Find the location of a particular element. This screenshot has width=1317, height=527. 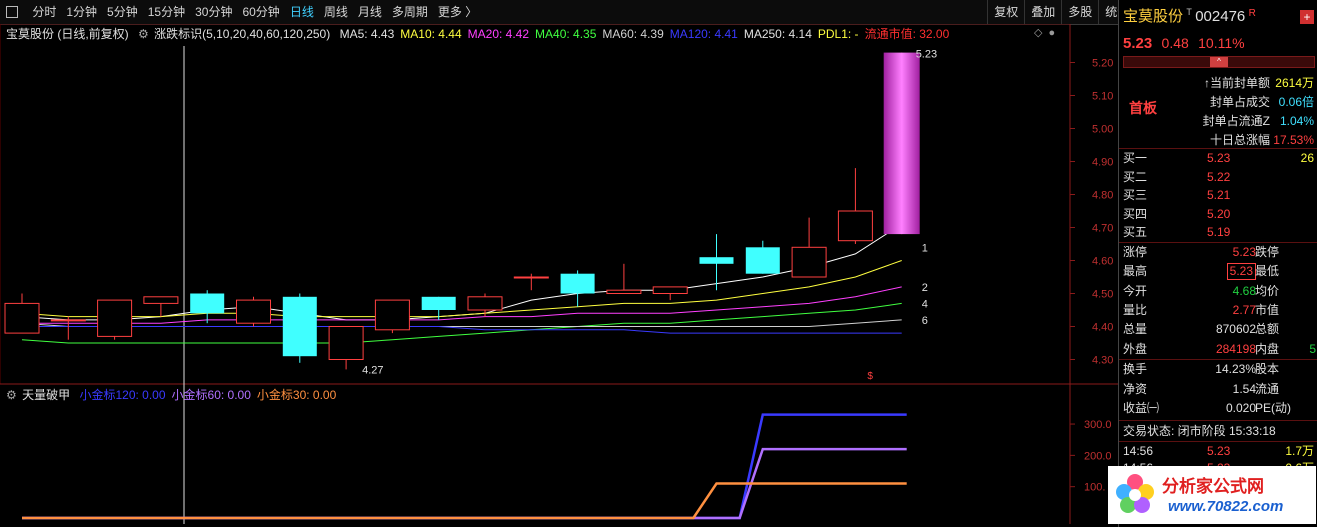

legend-item-2: MA20: 4.42 is located at coordinates (498, 34).